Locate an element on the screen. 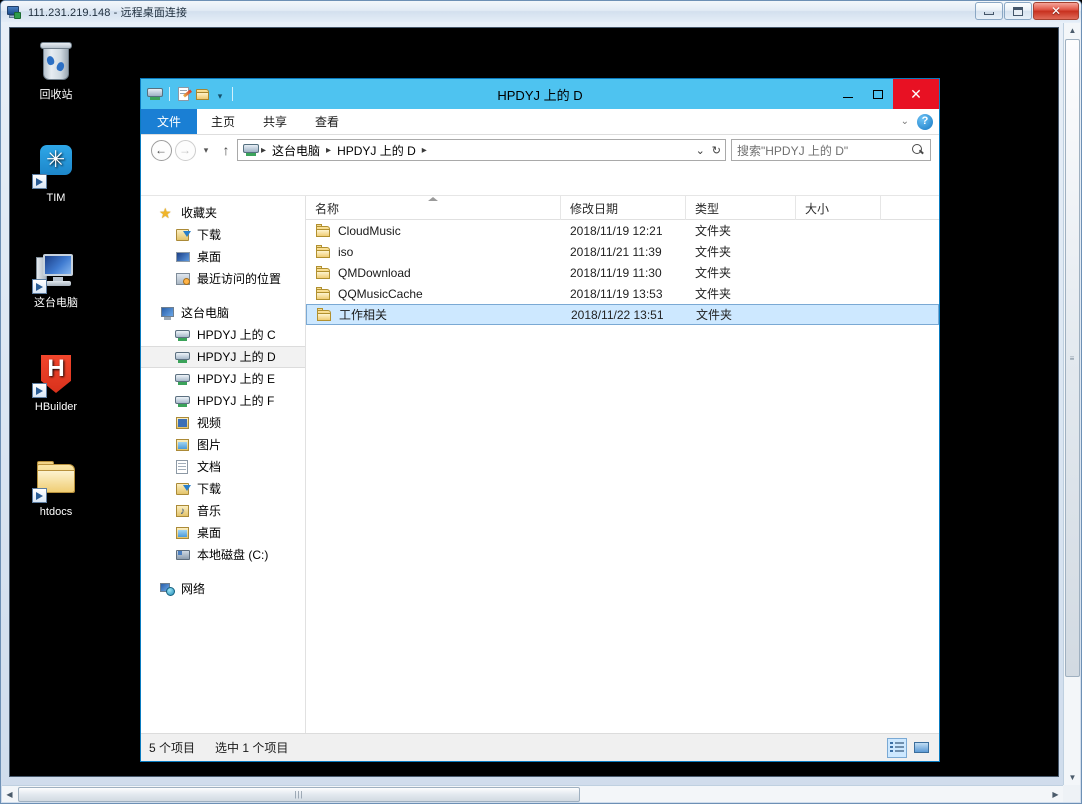 The height and width of the screenshot is (804, 1082). breadcrumb-segment-drive-d: HPDYJ 上的 D is located at coordinates (376, 150).